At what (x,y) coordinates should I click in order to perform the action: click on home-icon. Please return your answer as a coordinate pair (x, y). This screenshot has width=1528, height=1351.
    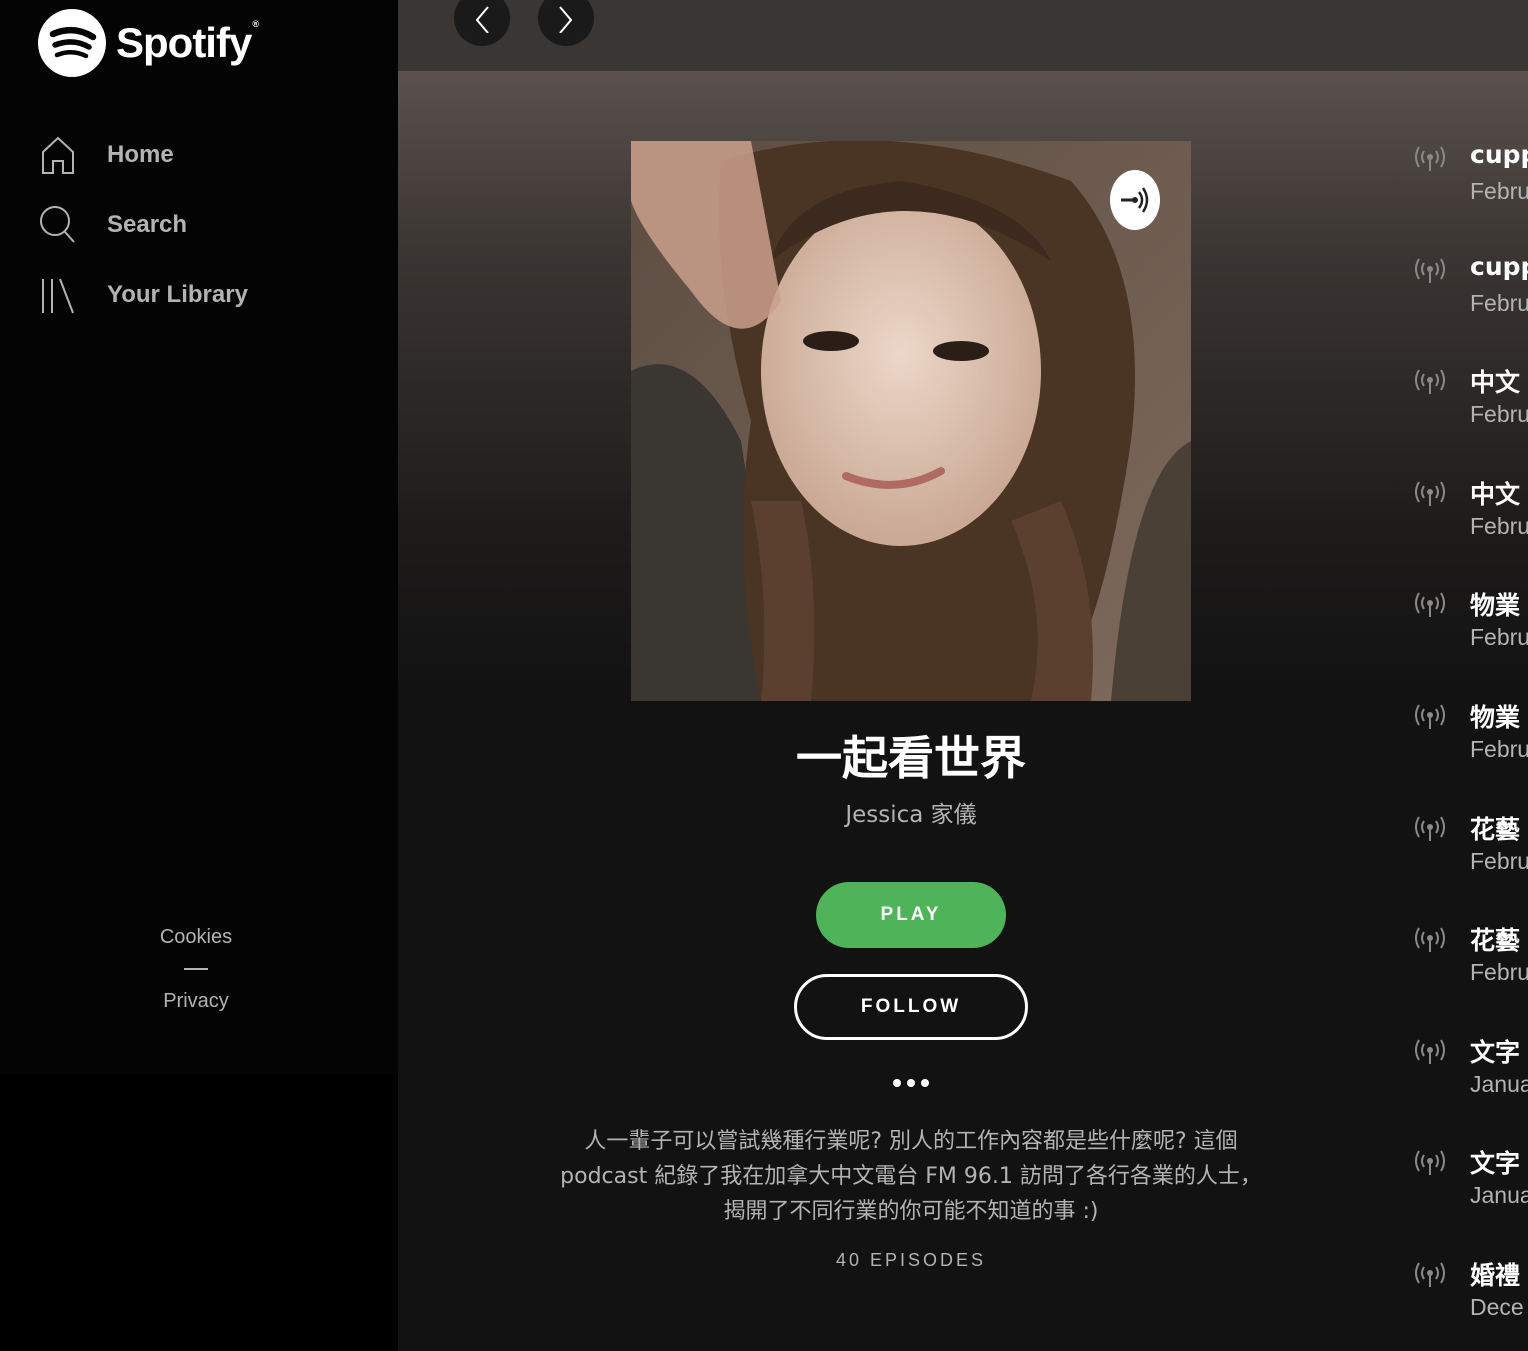
    Looking at the image, I should click on (58, 155).